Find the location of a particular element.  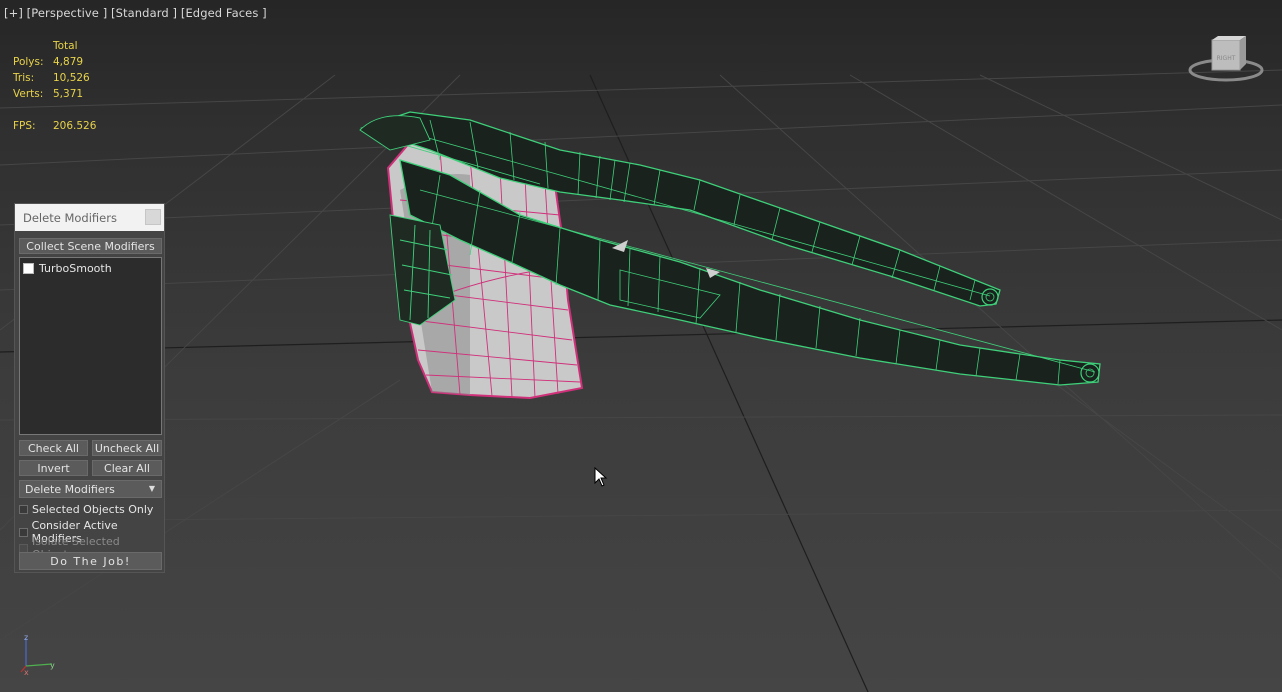

selected-objects-only-label: Selected Objects Only is located at coordinates (93, 509).